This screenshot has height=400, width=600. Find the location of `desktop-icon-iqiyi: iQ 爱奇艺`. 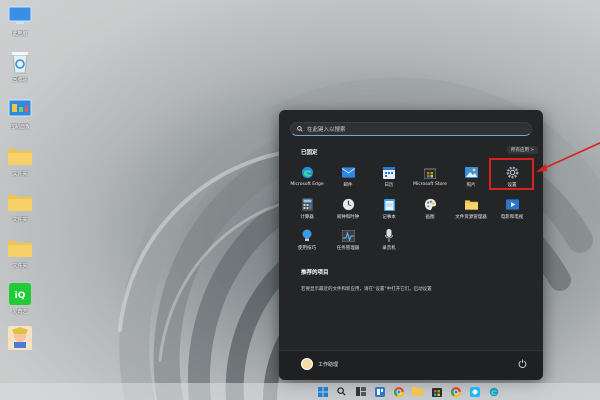

desktop-icon-iqiyi: iQ 爱奇艺 is located at coordinates (20, 298).